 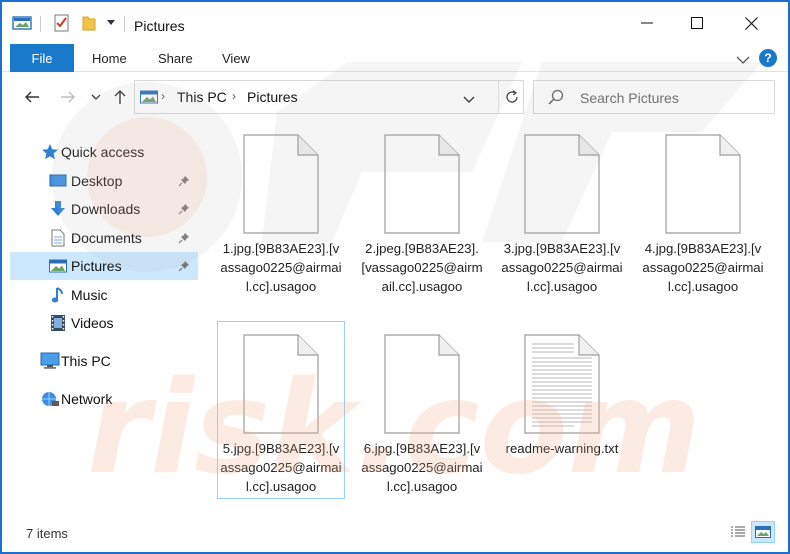 I want to click on large-icons-view-button, so click(x=763, y=532).